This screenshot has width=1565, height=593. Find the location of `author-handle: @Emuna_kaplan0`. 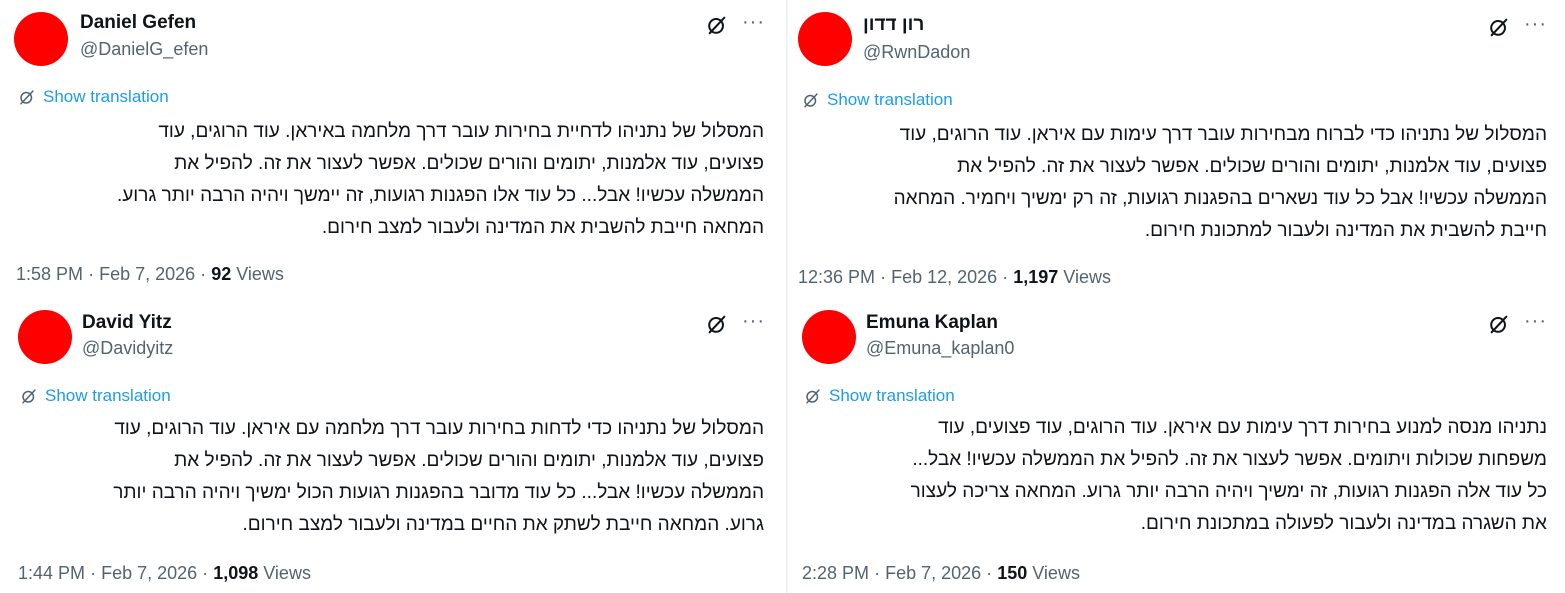

author-handle: @Emuna_kaplan0 is located at coordinates (940, 348).